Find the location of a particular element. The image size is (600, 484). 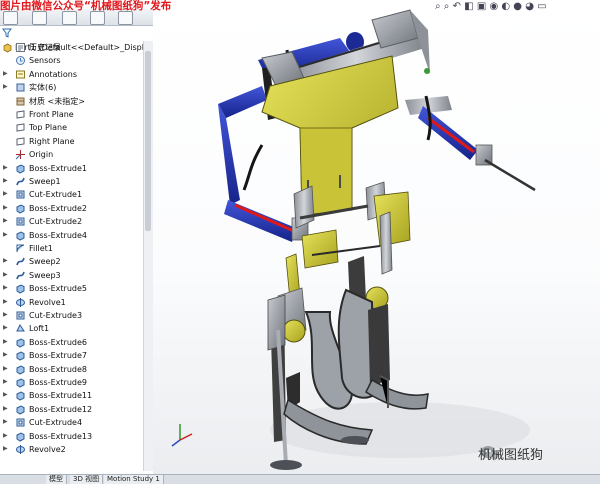

annotations-icon is located at coordinates (20, 74).